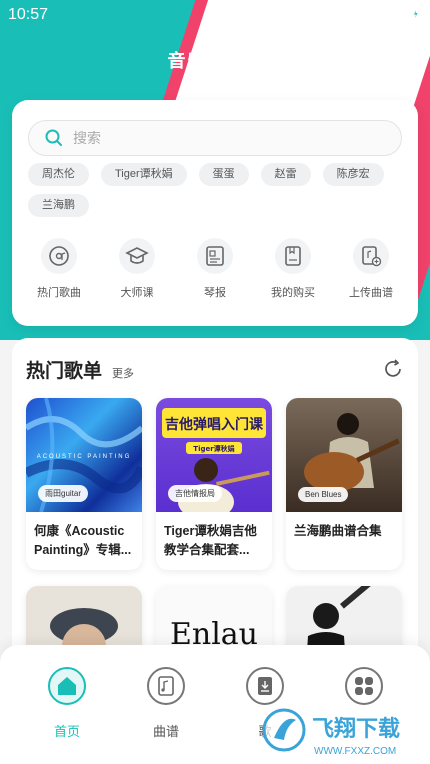 This screenshot has width=430, height=764. I want to click on section-title: 热门歌单, so click(64, 371).